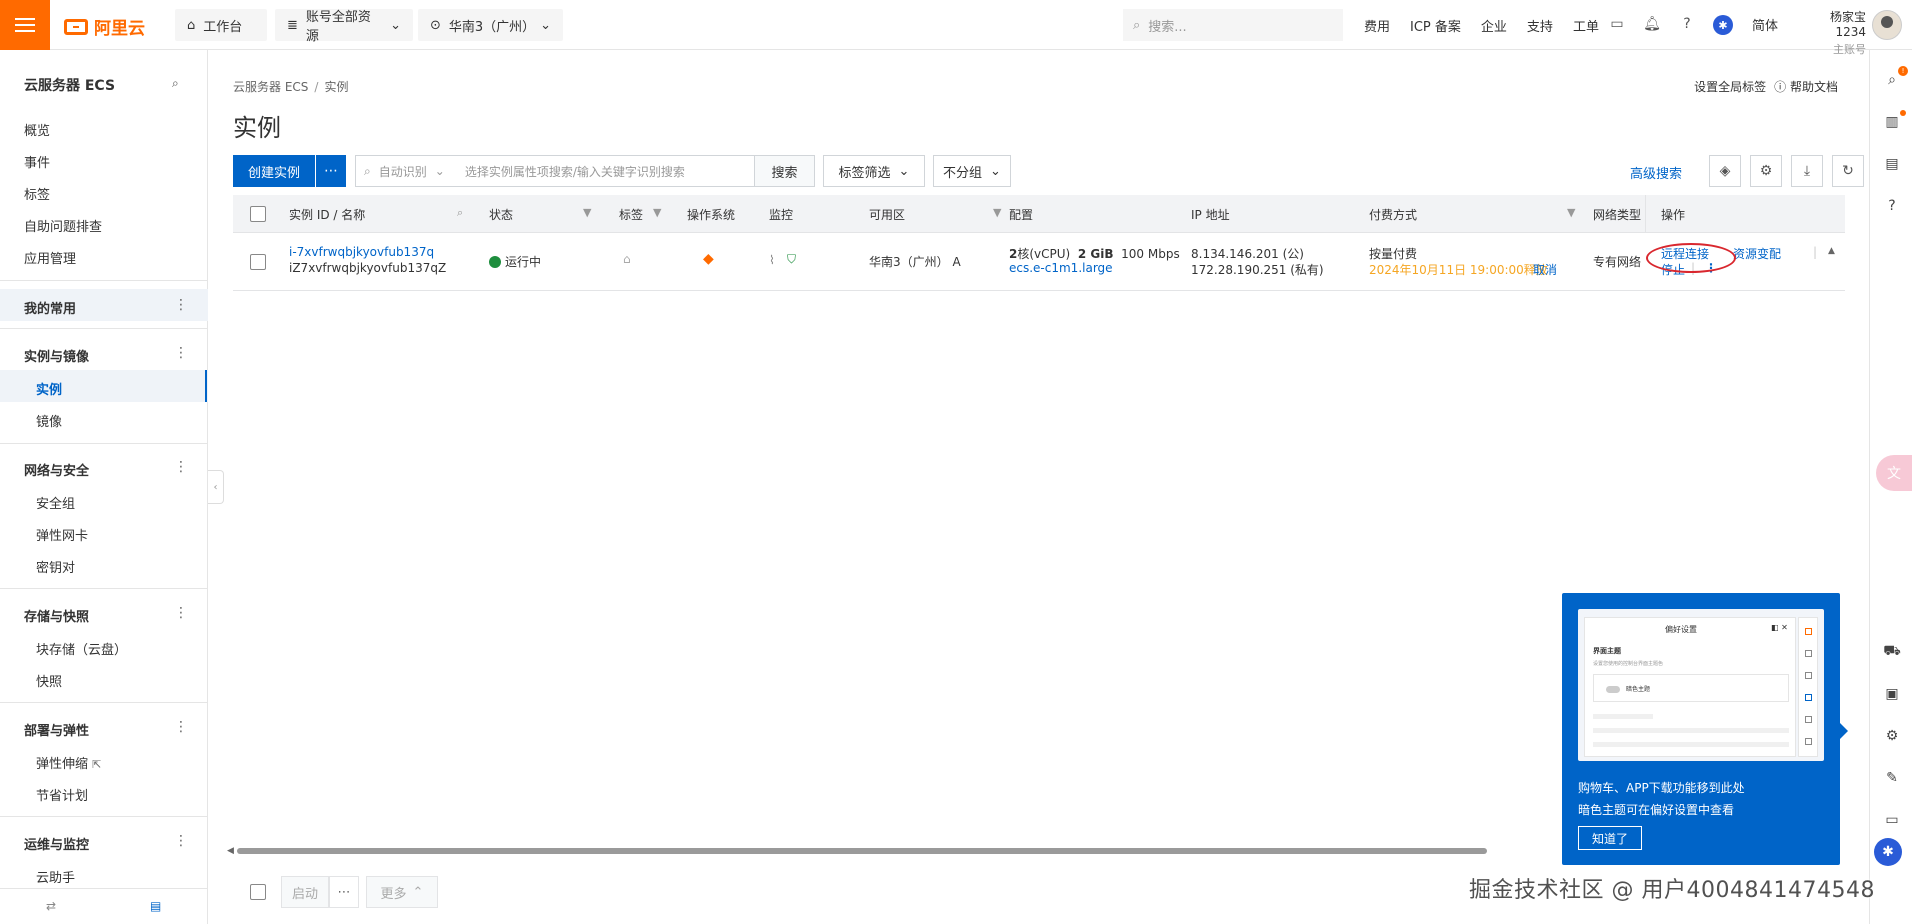 The width and height of the screenshot is (1912, 924). Describe the element at coordinates (862, 851) in the screenshot. I see `horizontal-scrollbar` at that location.